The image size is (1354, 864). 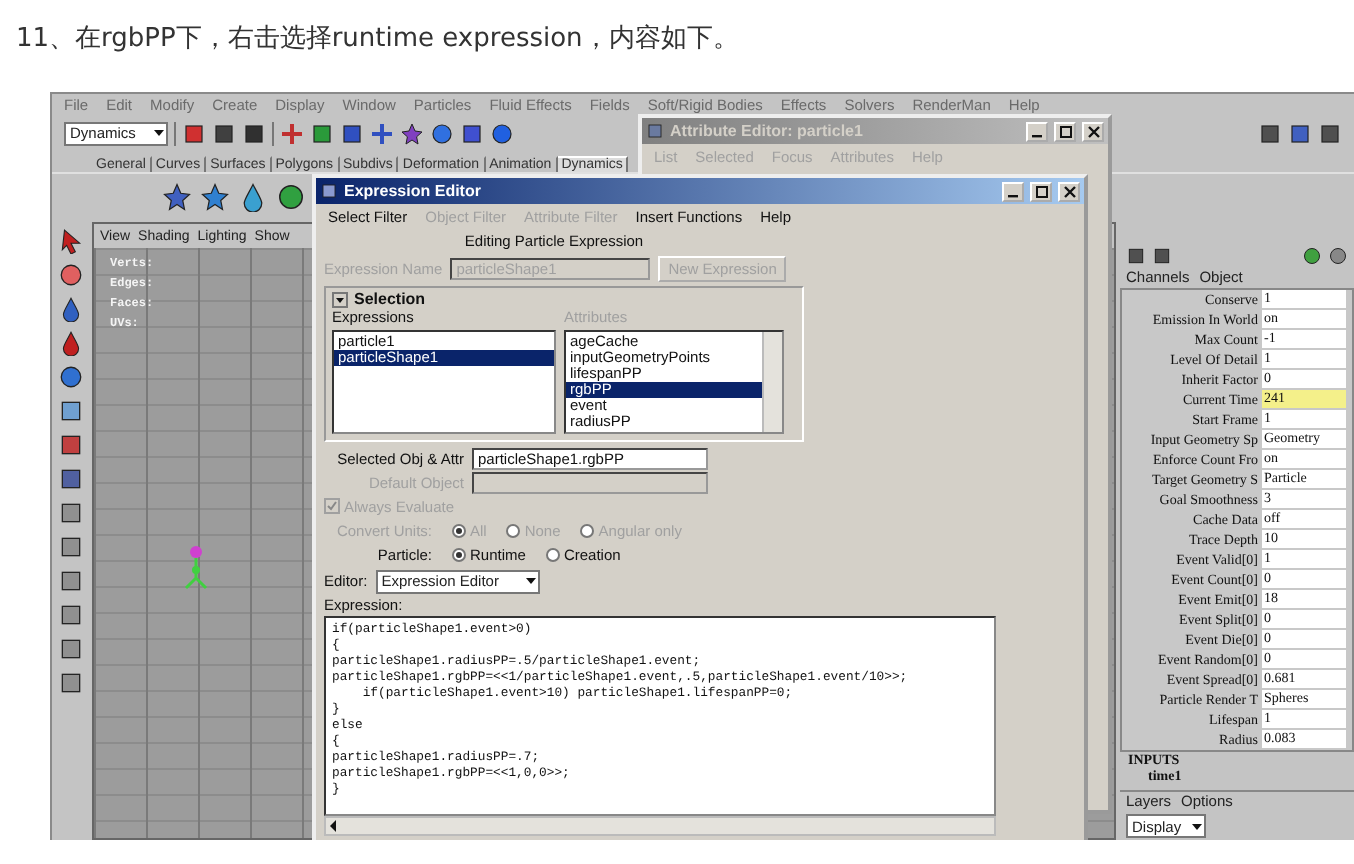 What do you see at coordinates (70, 241) in the screenshot?
I see `arrow-icon` at bounding box center [70, 241].